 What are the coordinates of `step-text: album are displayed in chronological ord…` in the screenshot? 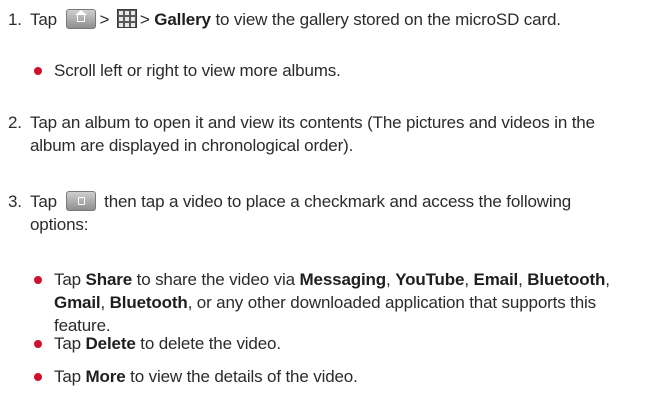 It's located at (192, 145).